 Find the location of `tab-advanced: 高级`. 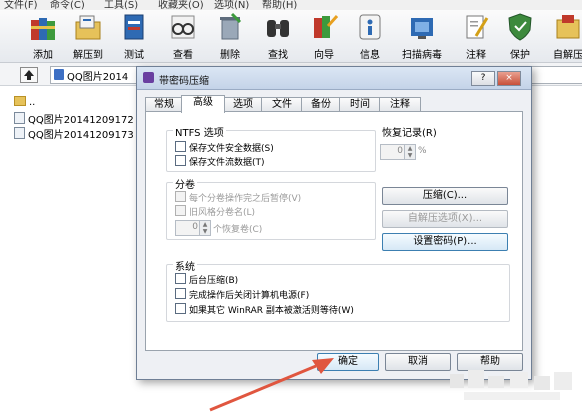

tab-advanced: 高级 is located at coordinates (203, 104).